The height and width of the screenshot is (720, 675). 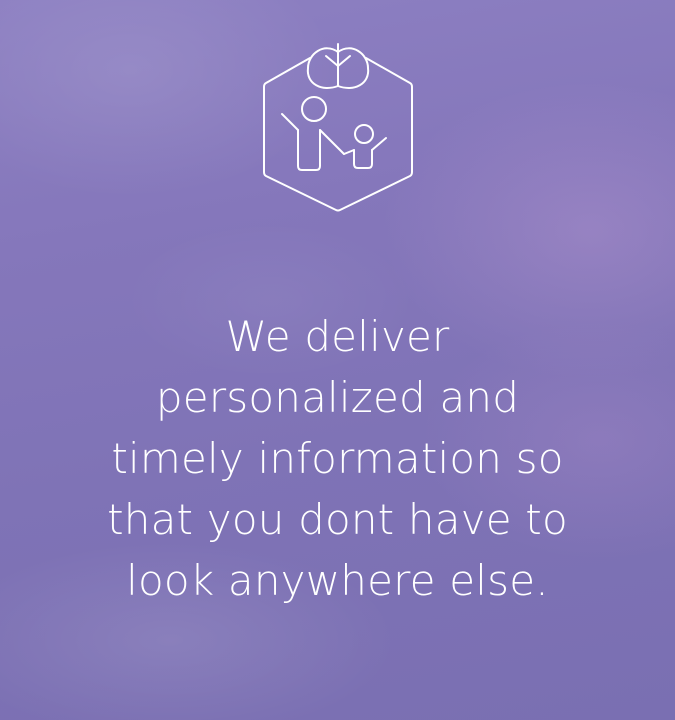 I want to click on tagline-line: look anywhere else., so click(x=337, y=580).